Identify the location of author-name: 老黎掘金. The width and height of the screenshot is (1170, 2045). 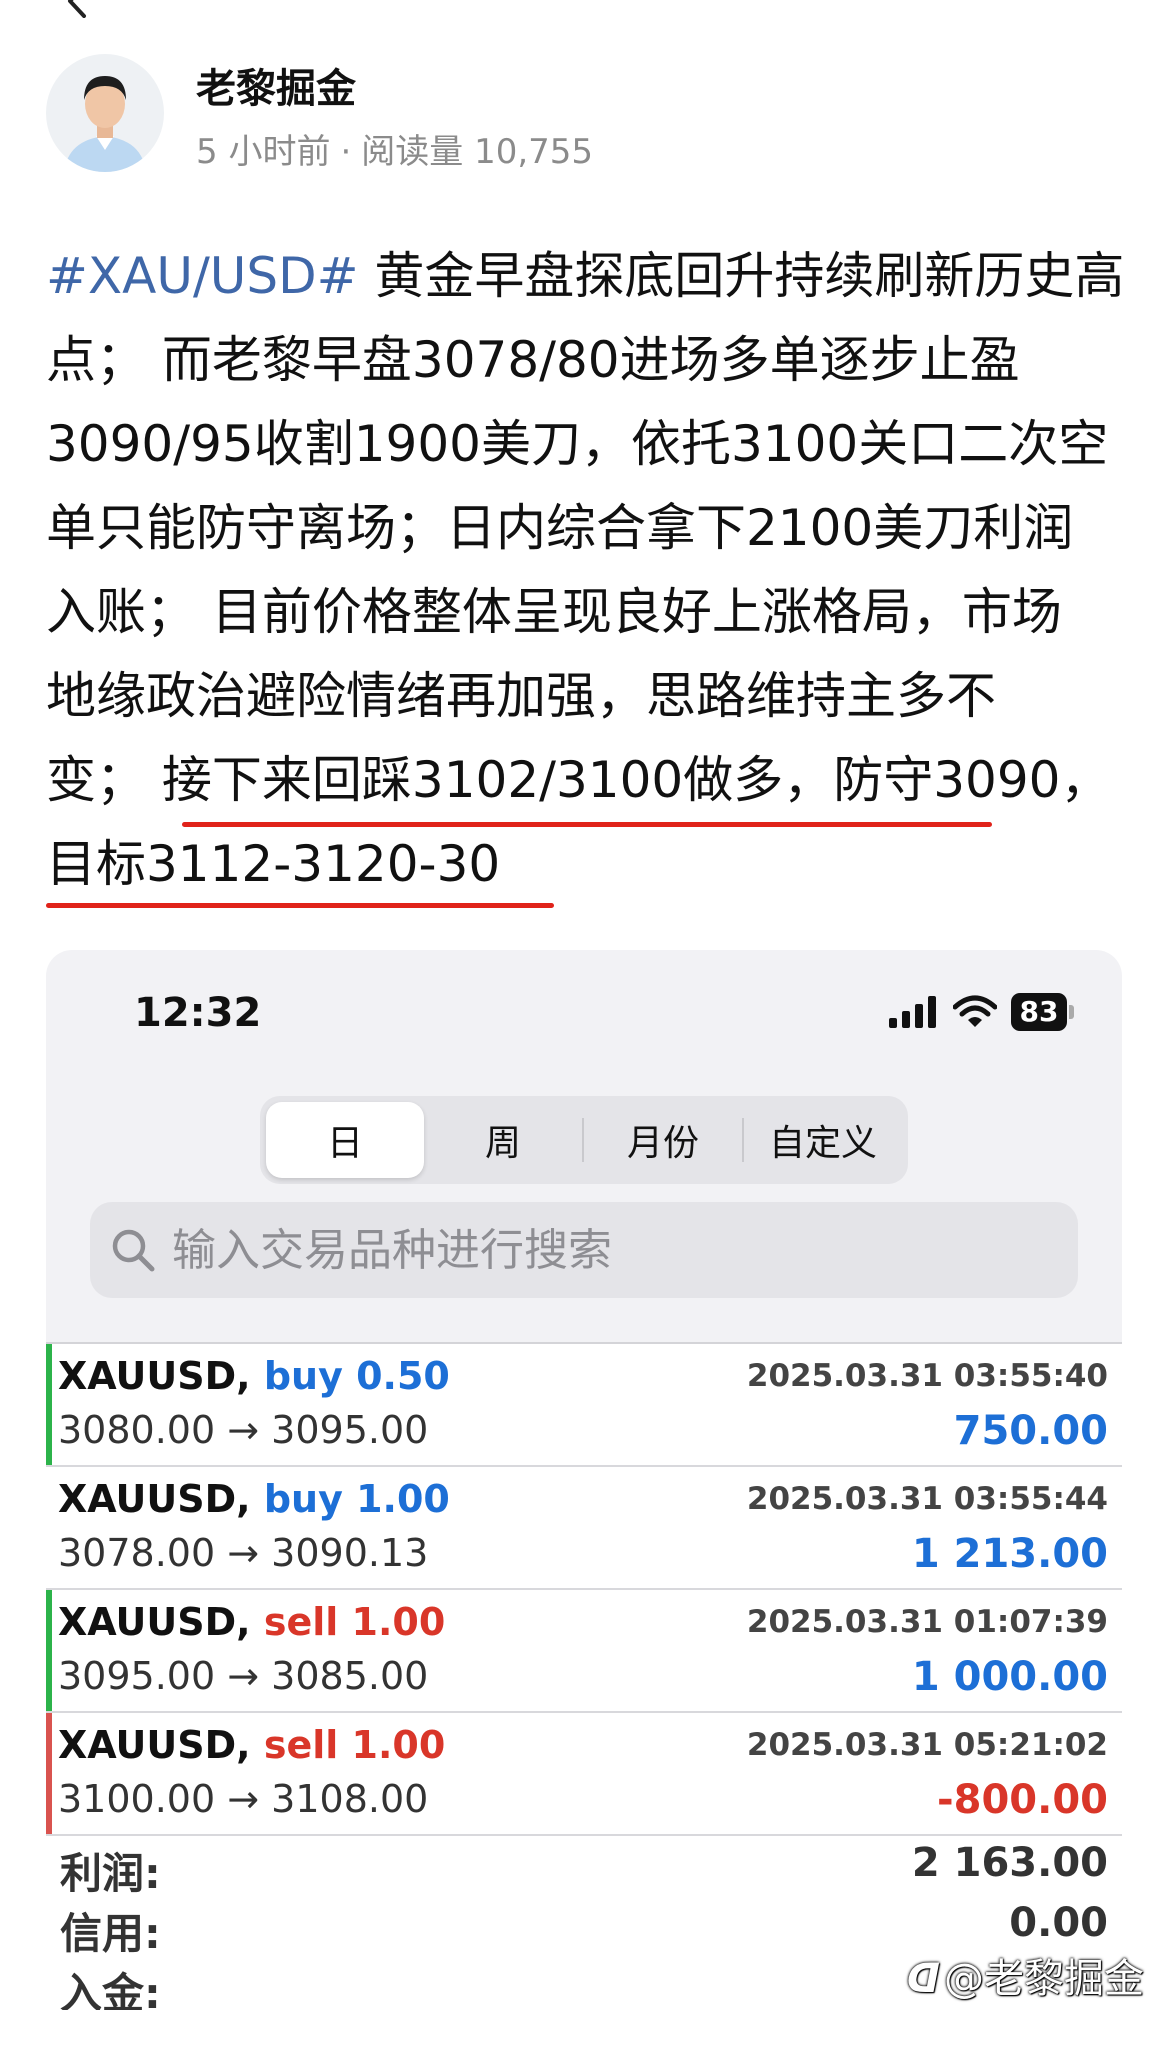
(276, 85).